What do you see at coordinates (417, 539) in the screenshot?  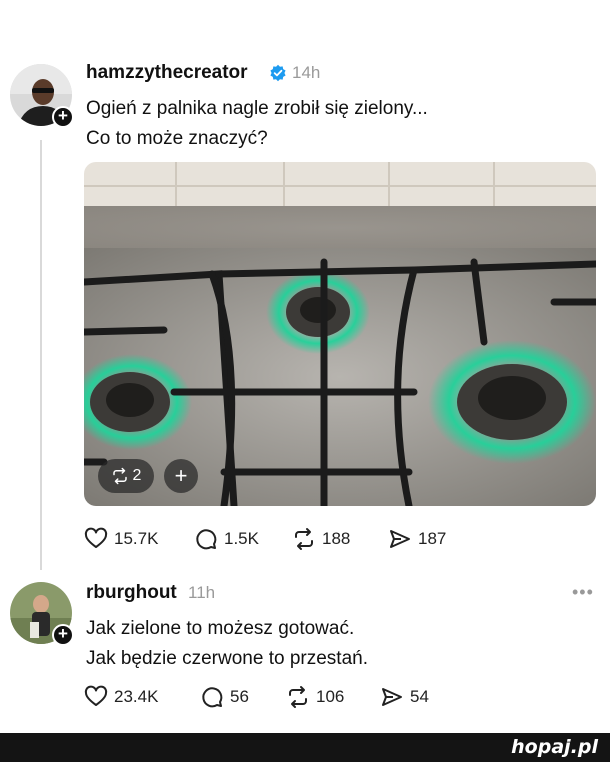 I see `share-button: 187` at bounding box center [417, 539].